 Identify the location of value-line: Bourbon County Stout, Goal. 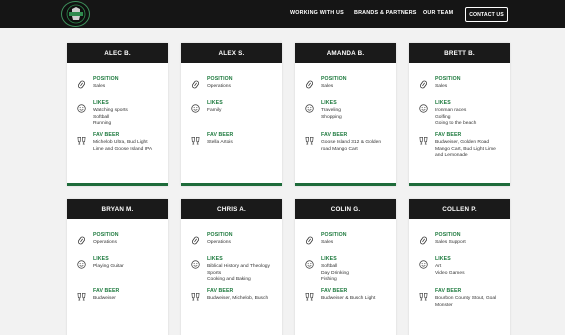
(466, 298).